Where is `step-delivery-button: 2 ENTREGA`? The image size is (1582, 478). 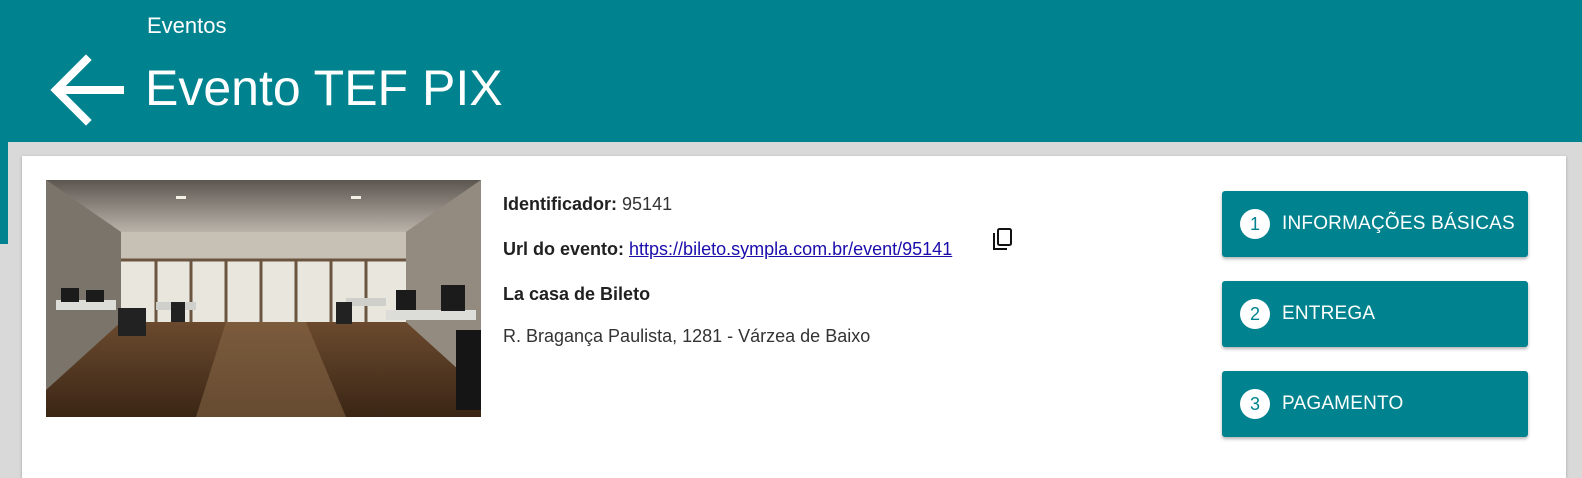 step-delivery-button: 2 ENTREGA is located at coordinates (1375, 314).